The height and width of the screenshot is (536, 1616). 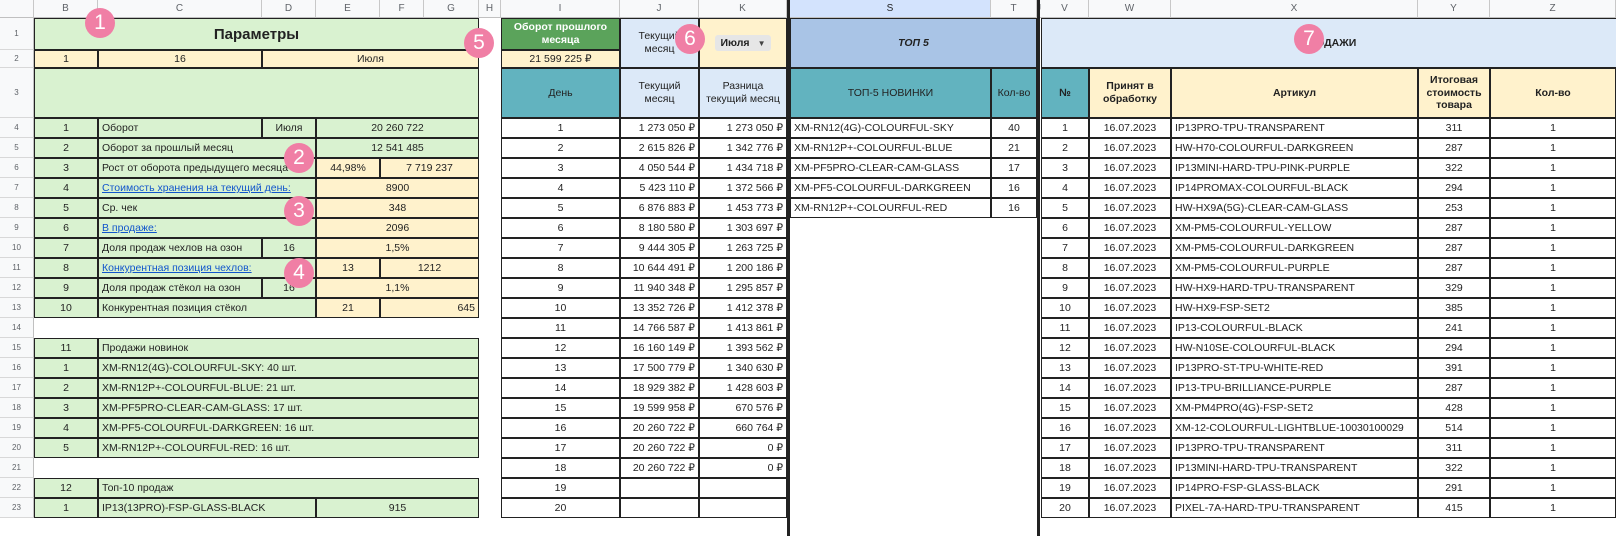 I want to click on column-header-s: S, so click(x=890, y=9).